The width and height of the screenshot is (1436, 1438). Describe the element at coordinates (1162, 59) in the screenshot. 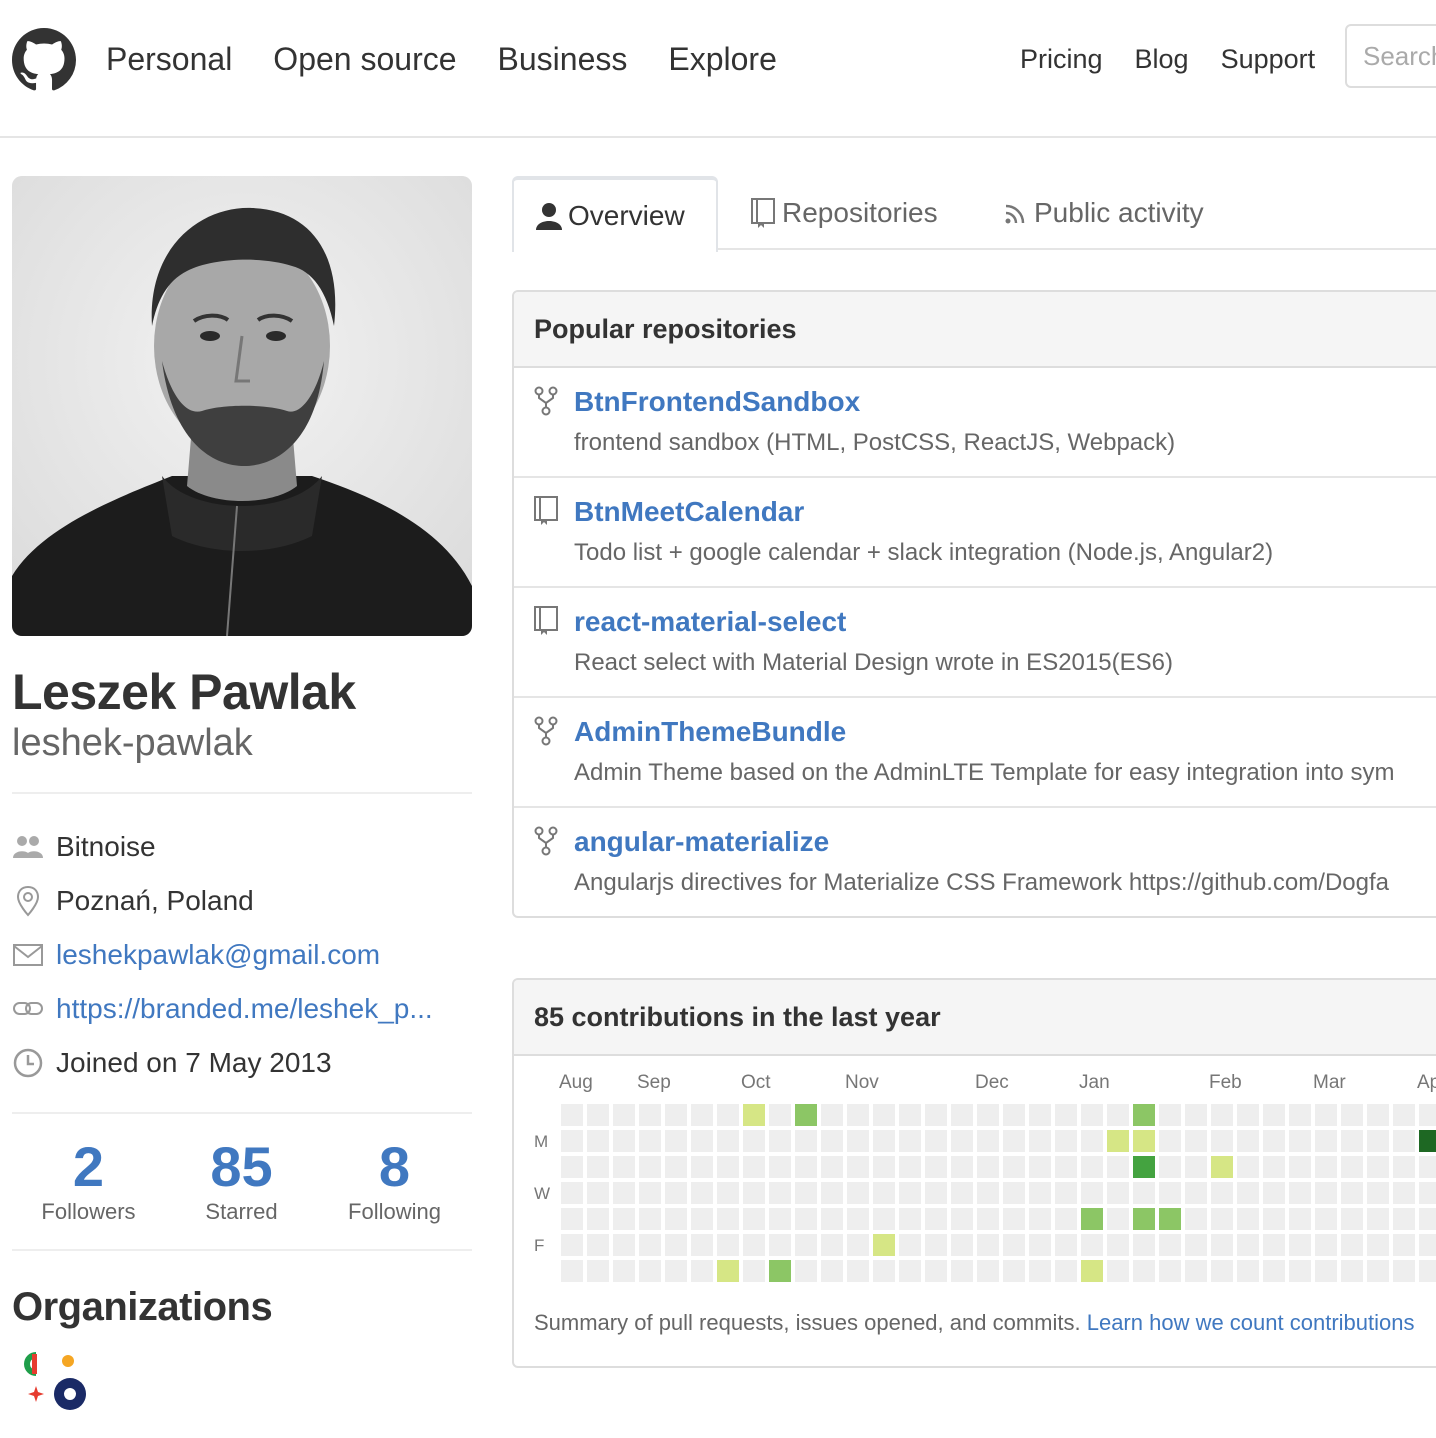

I see `nav-blog: Blog` at that location.